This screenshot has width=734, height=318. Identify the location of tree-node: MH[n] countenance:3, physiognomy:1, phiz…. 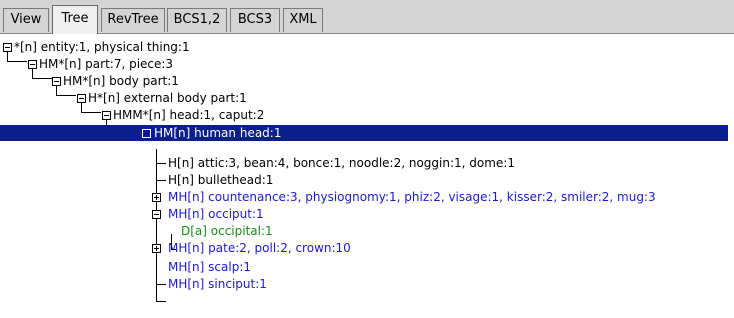
(364, 197).